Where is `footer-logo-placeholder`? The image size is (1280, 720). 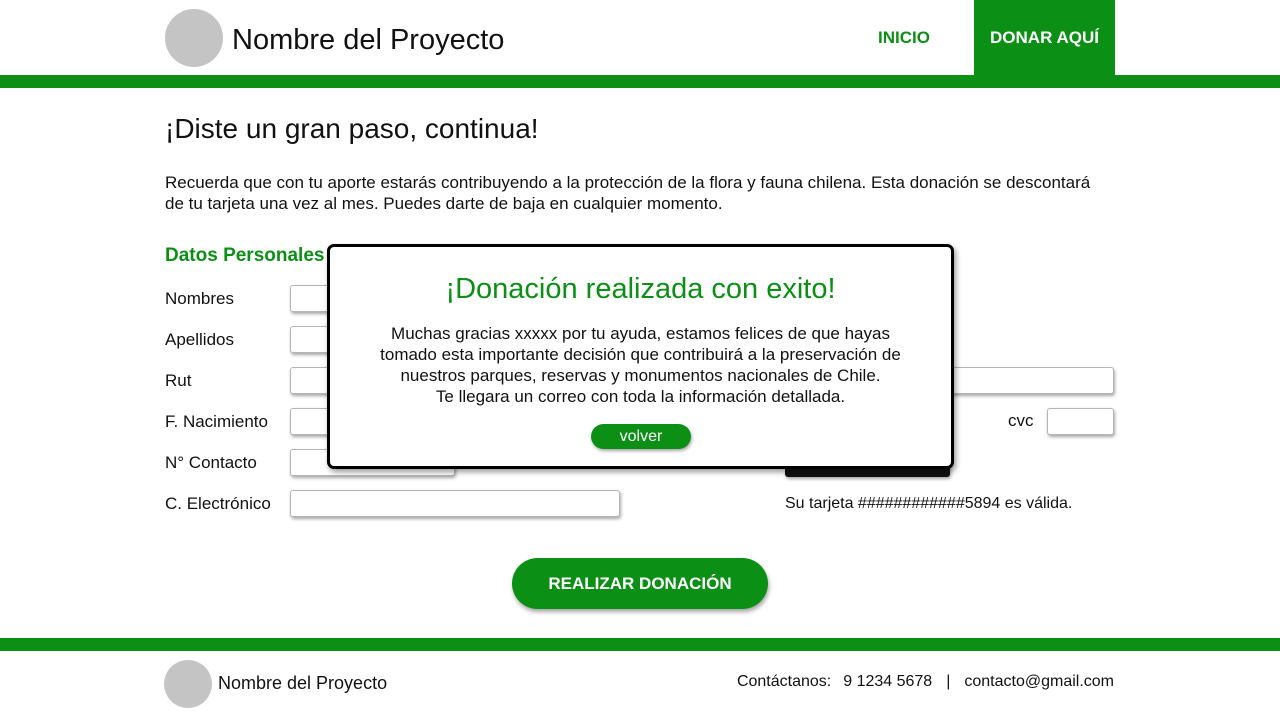
footer-logo-placeholder is located at coordinates (188, 684).